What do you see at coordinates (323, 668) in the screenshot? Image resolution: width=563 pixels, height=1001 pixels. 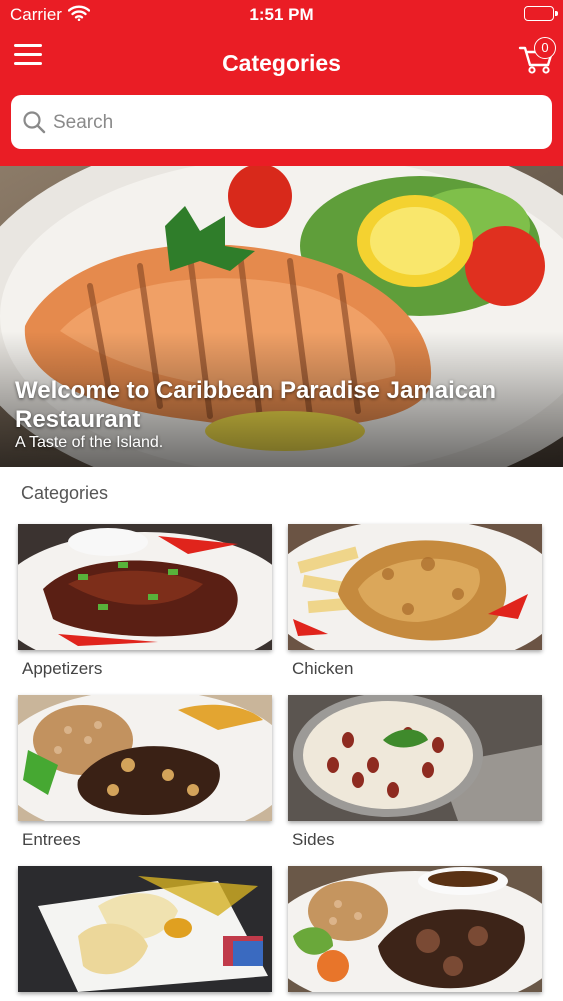 I see `category-label: Chicken` at bounding box center [323, 668].